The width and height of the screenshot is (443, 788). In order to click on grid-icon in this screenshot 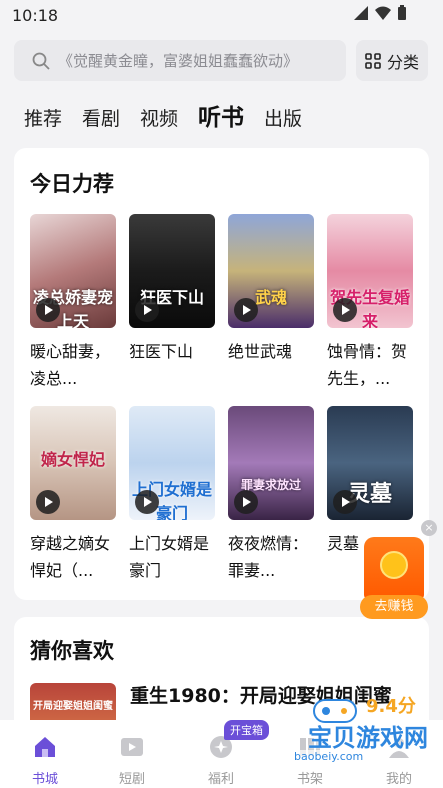, I will do `click(373, 60)`.